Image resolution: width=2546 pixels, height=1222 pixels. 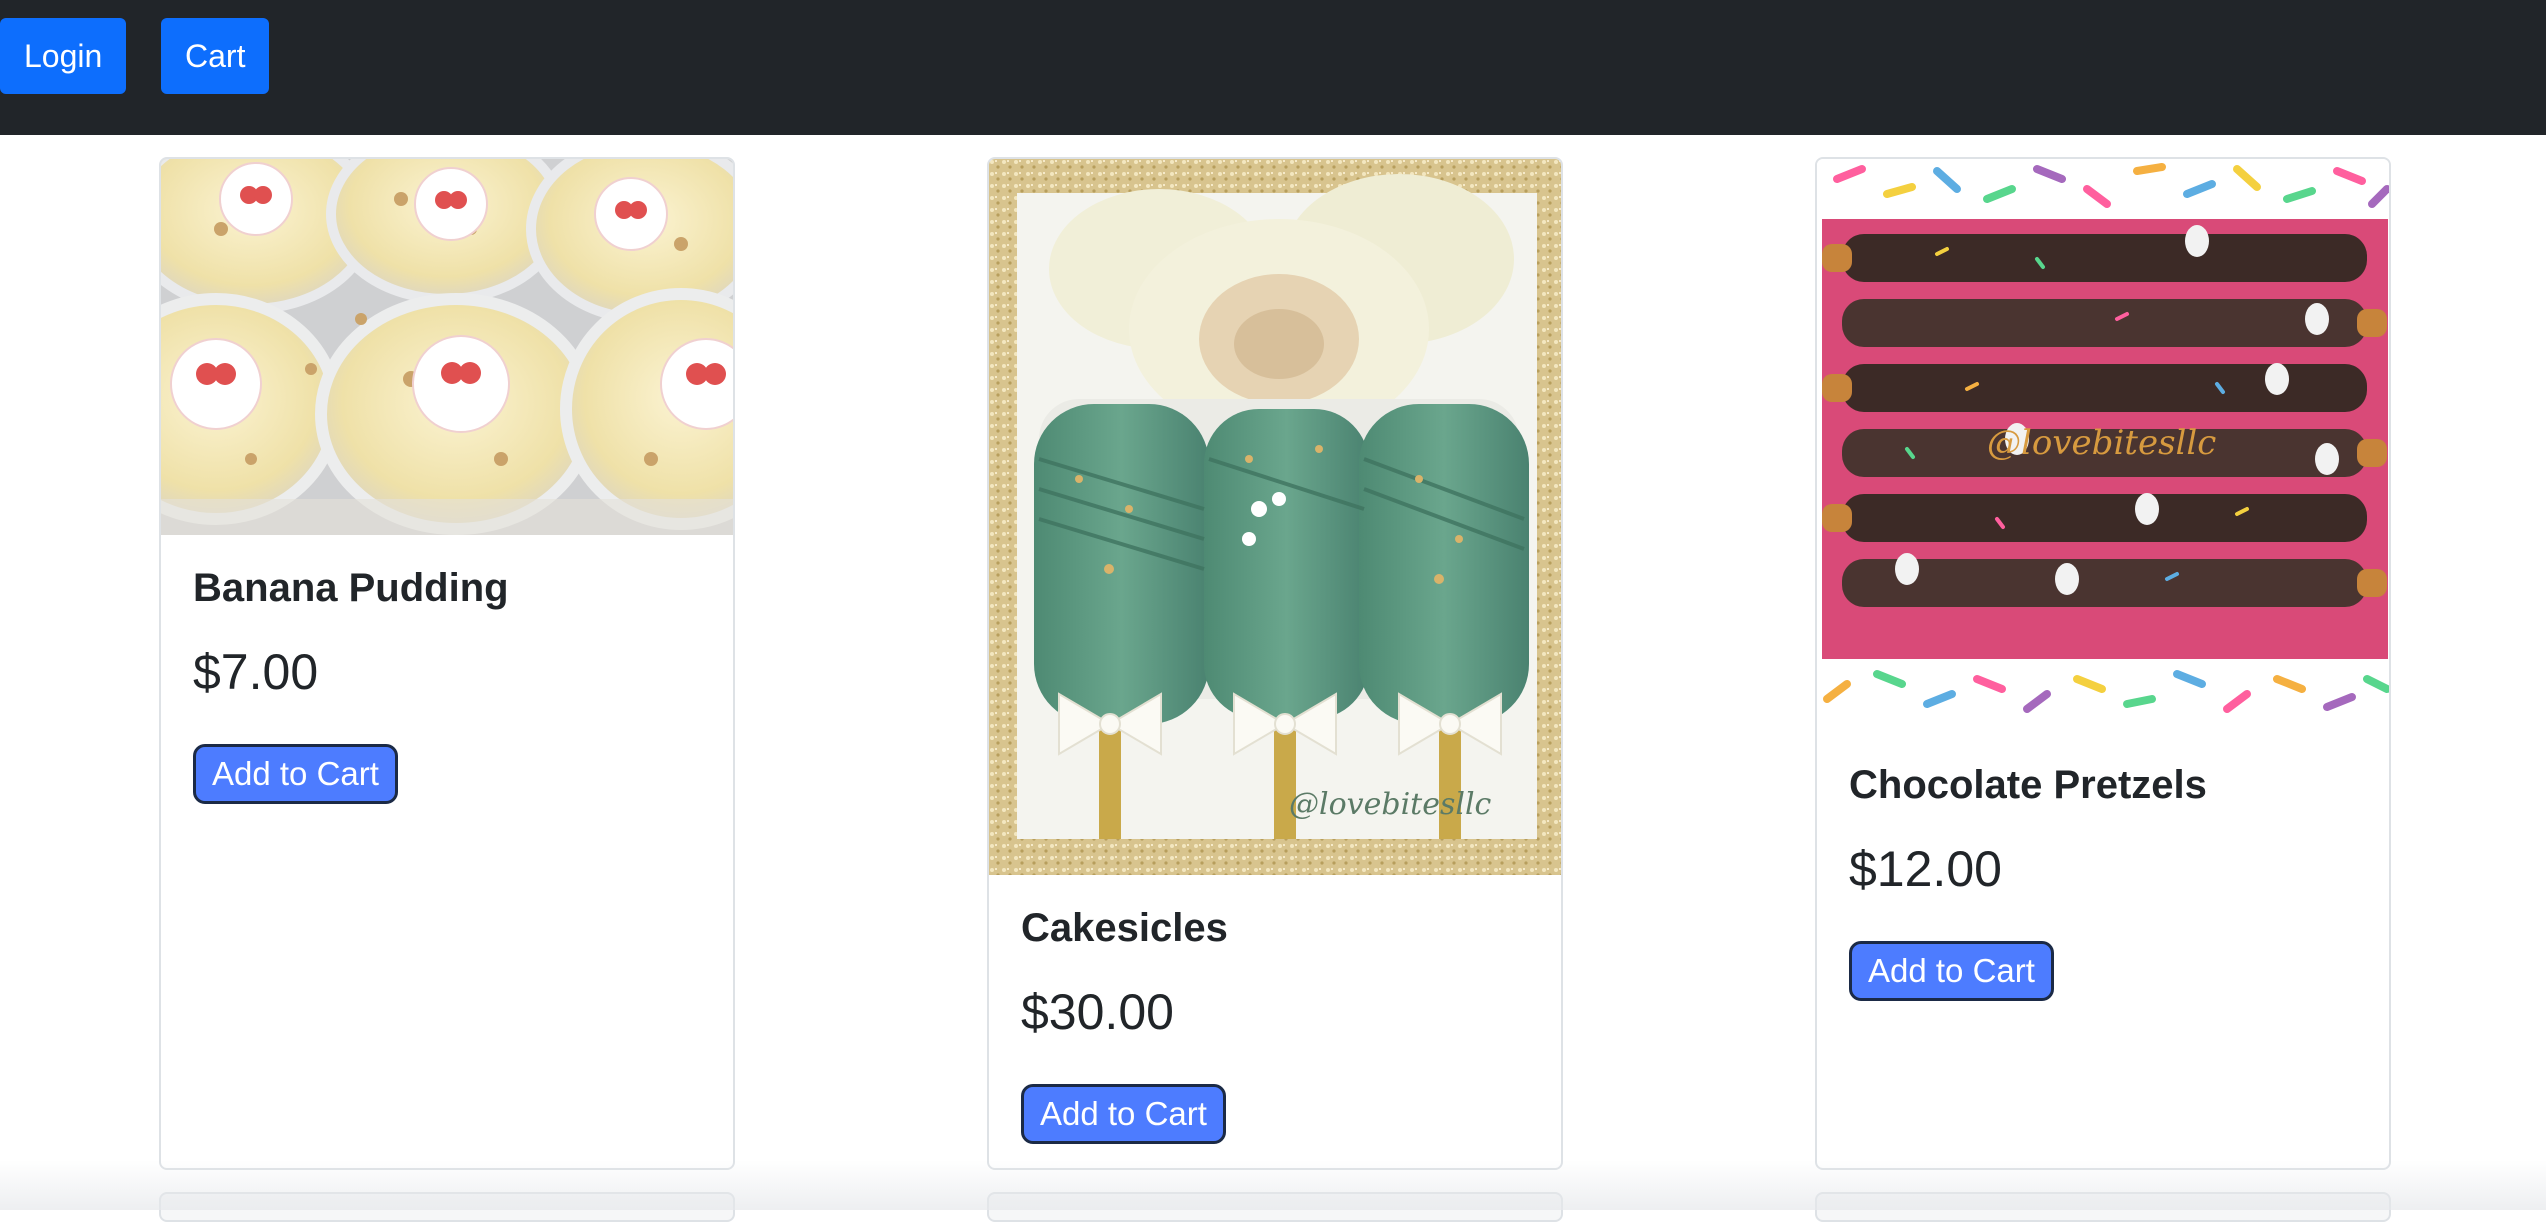 I want to click on cart-button: Cart, so click(x=215, y=56).